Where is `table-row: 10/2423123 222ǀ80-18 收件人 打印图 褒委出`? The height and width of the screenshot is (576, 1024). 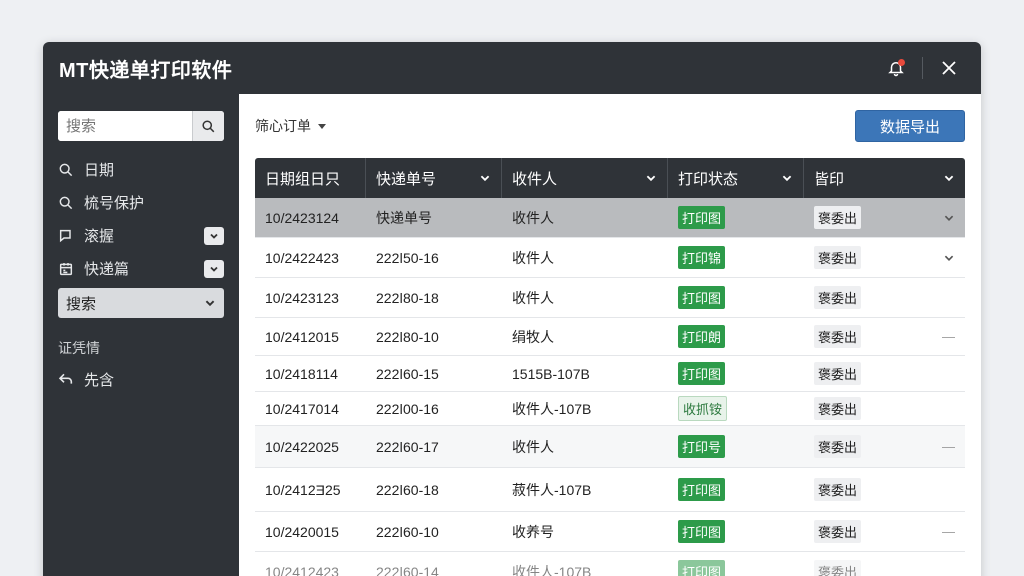
table-row: 10/2423123 222ǀ80-18 收件人 打印图 褒委出 is located at coordinates (610, 298).